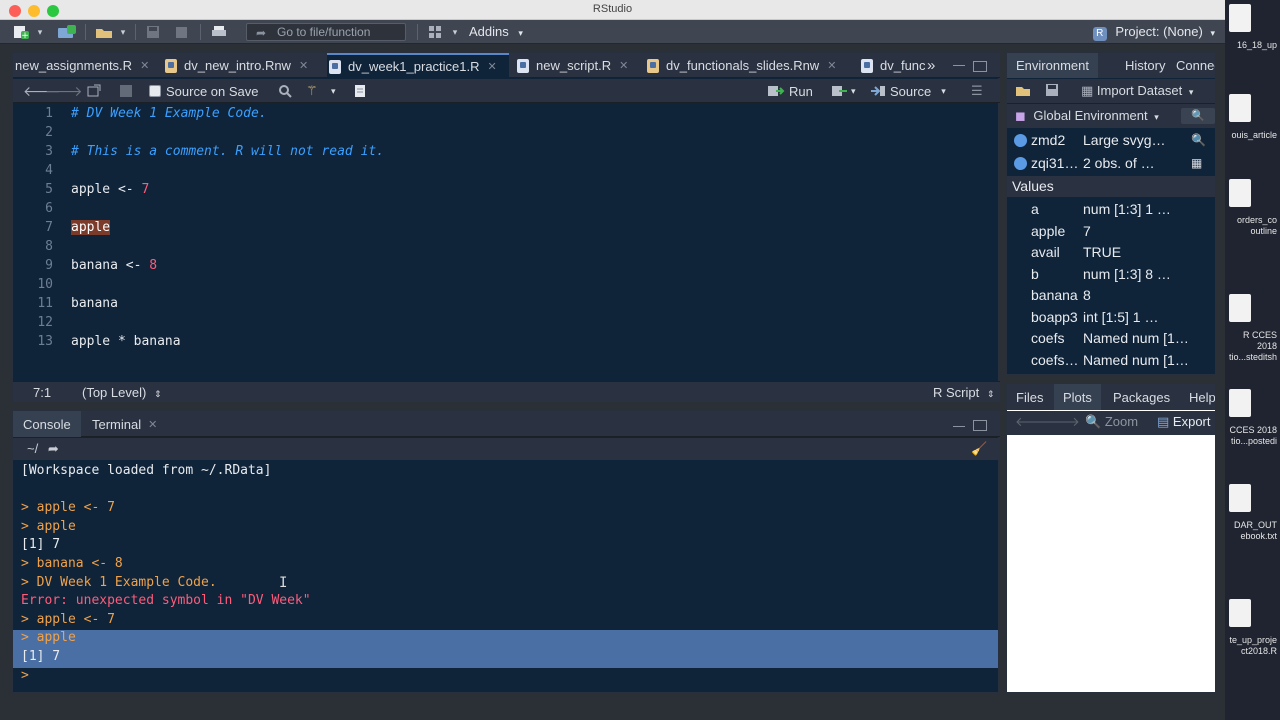 This screenshot has width=1280, height=720. I want to click on rerun-icon, so click(841, 91).